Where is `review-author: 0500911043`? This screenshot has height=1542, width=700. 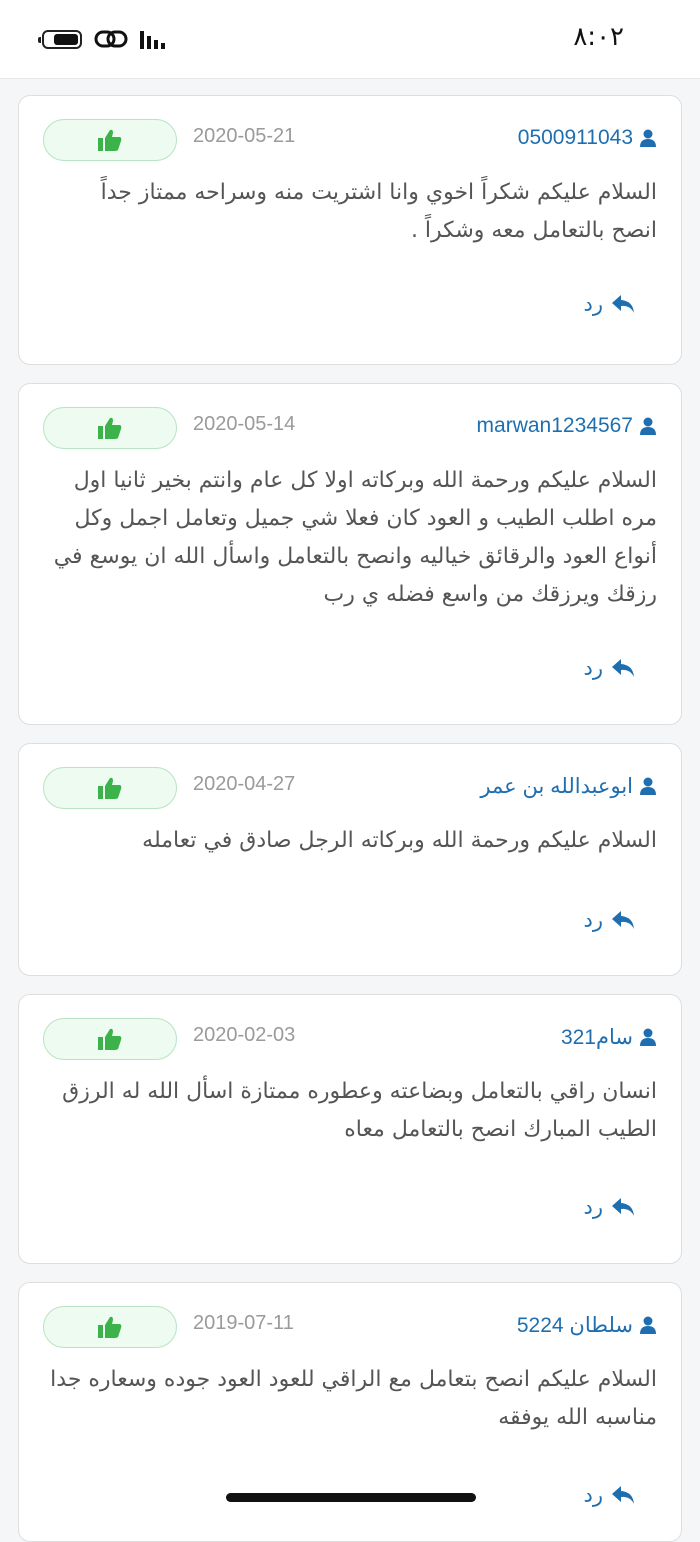 review-author: 0500911043 is located at coordinates (587, 138).